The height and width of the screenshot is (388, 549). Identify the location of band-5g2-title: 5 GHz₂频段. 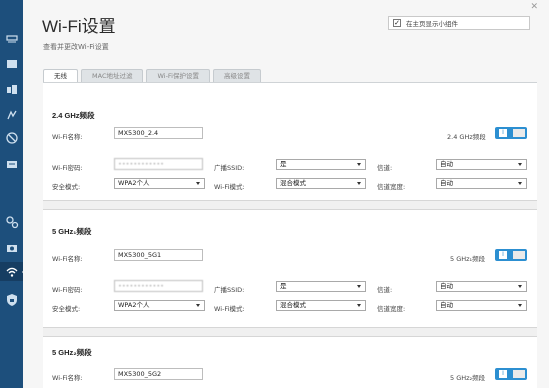
(72, 352).